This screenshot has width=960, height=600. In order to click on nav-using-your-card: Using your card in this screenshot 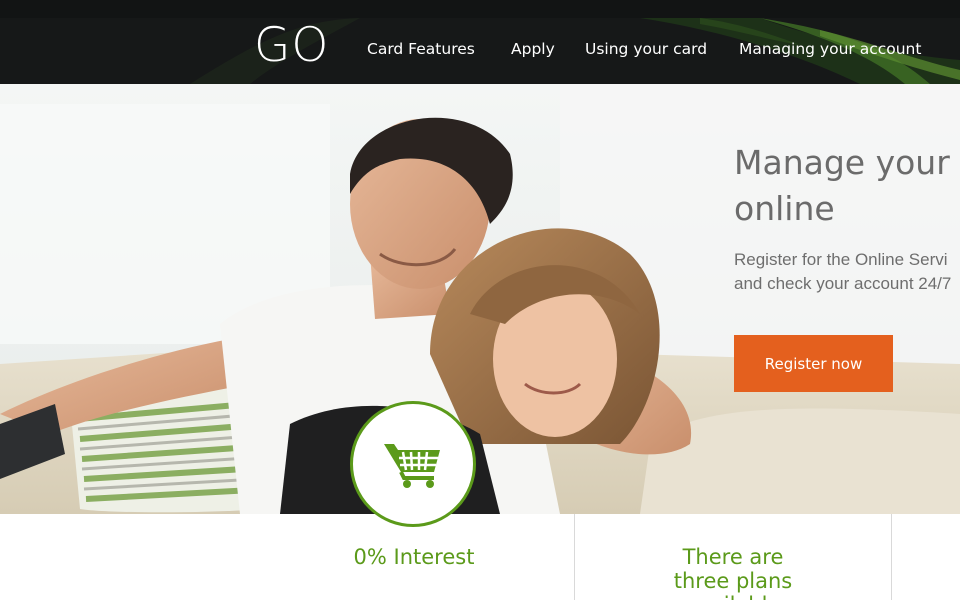, I will do `click(646, 49)`.